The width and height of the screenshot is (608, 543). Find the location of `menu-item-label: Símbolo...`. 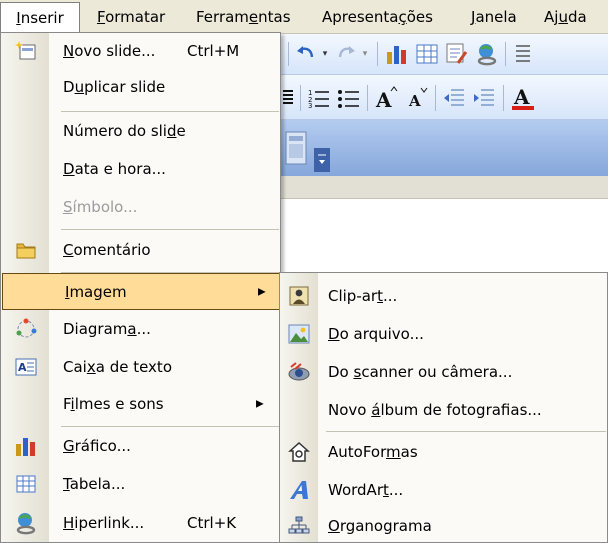

menu-item-label: Símbolo... is located at coordinates (100, 207).